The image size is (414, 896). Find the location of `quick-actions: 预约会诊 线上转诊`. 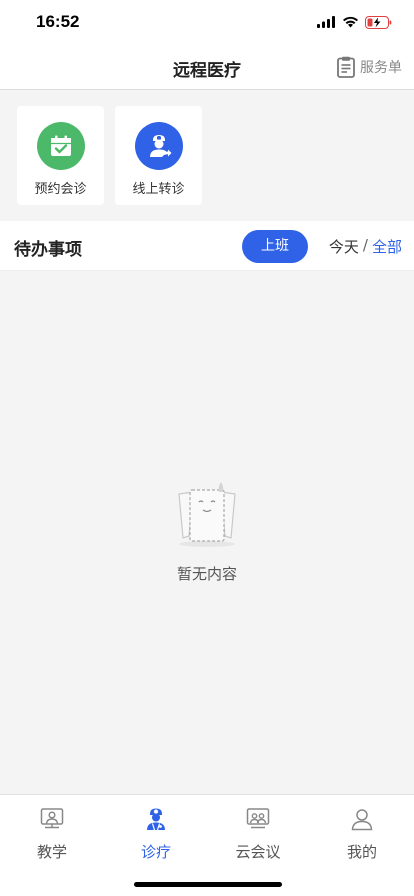

quick-actions: 预约会诊 线上转诊 is located at coordinates (207, 156).